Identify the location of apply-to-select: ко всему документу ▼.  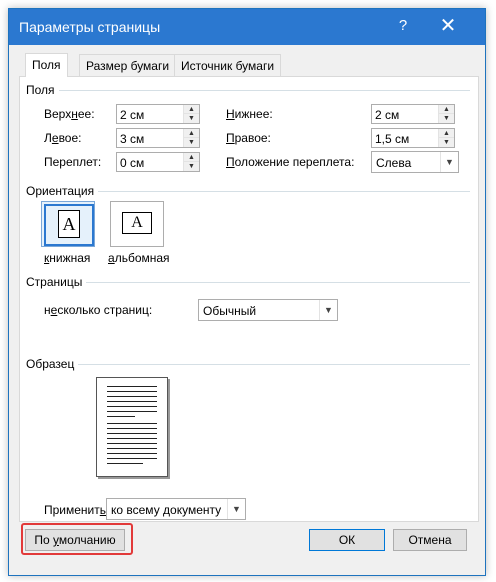
(176, 509).